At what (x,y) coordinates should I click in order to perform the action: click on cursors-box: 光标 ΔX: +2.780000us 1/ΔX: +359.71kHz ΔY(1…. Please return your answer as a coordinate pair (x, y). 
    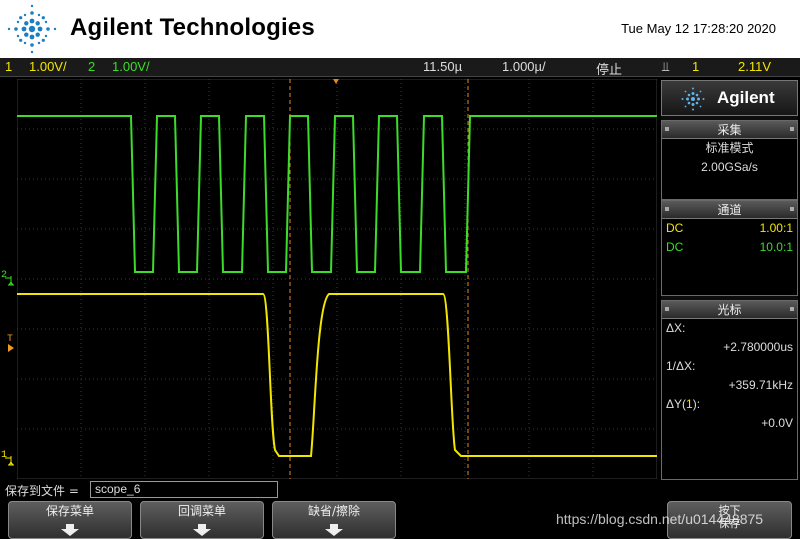
    Looking at the image, I should click on (729, 390).